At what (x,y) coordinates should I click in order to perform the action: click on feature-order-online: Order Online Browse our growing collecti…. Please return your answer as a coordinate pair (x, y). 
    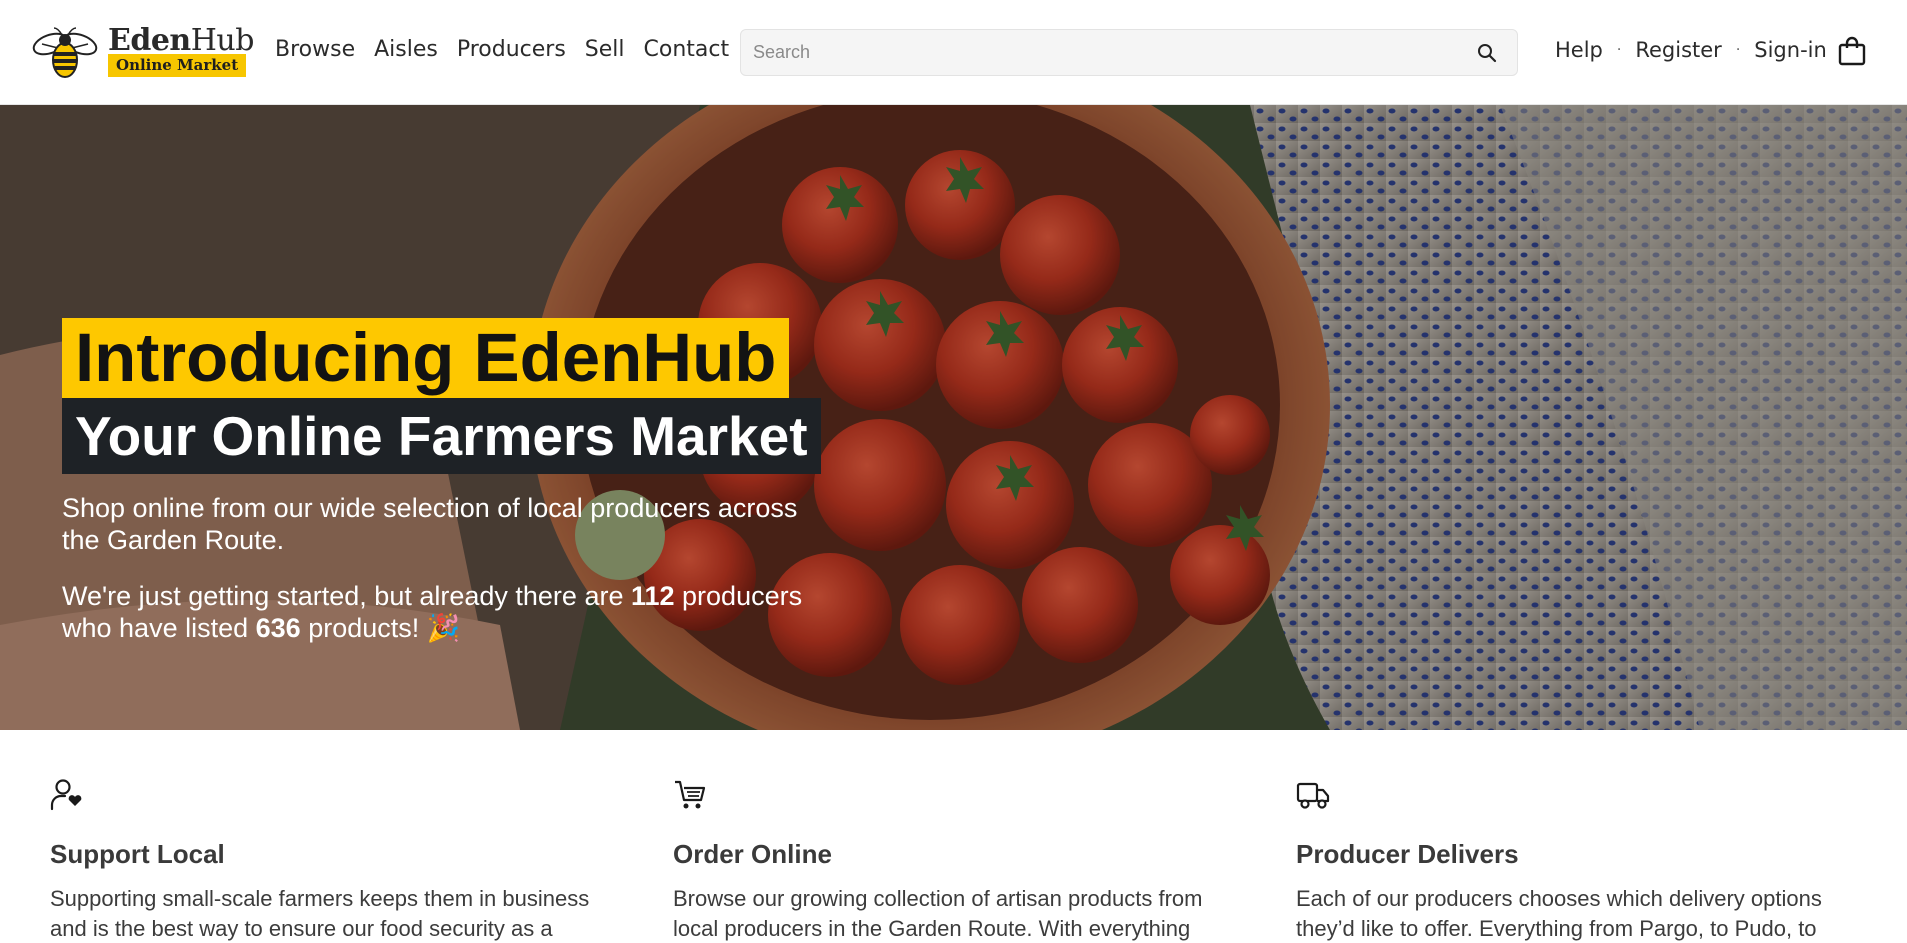
    Looking at the image, I should click on (963, 860).